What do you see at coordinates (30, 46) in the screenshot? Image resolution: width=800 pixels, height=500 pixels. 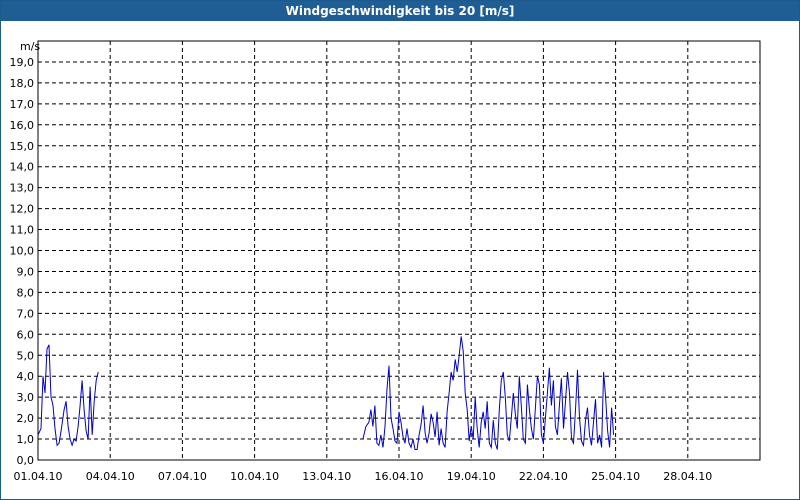 I see `y-axis-unit-label: m/s` at bounding box center [30, 46].